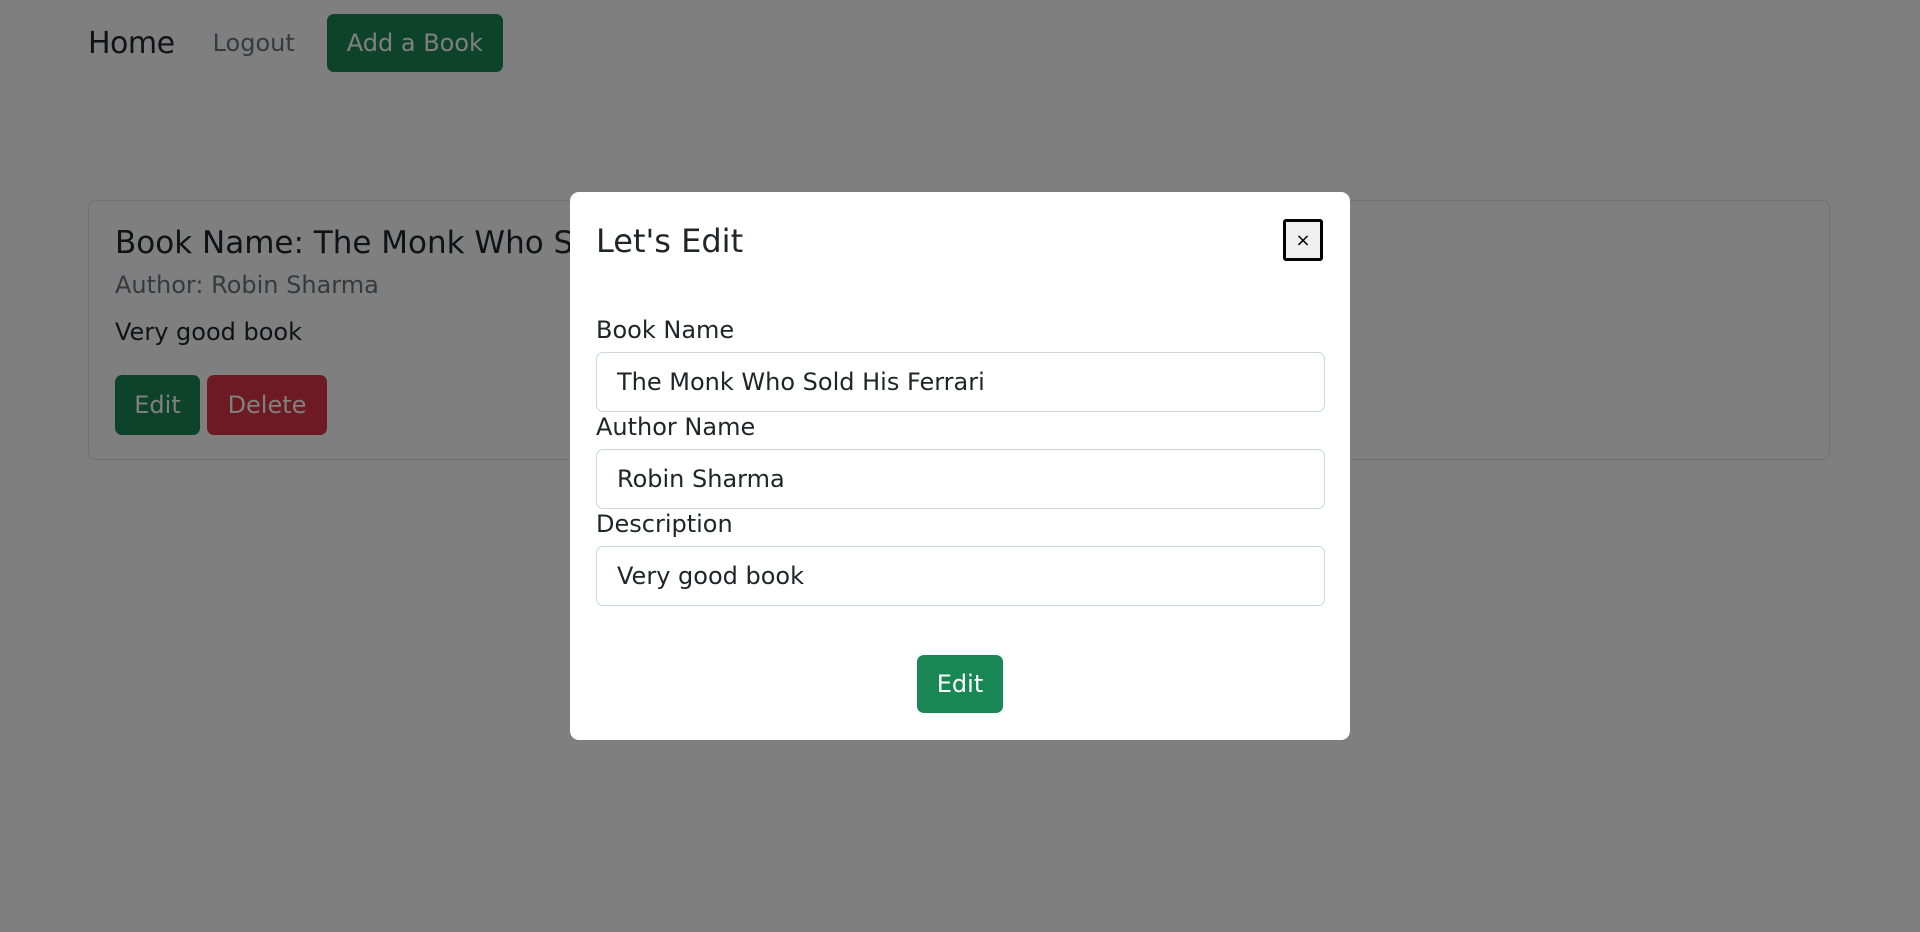 This screenshot has height=932, width=1920. What do you see at coordinates (960, 576) in the screenshot?
I see `description-input` at bounding box center [960, 576].